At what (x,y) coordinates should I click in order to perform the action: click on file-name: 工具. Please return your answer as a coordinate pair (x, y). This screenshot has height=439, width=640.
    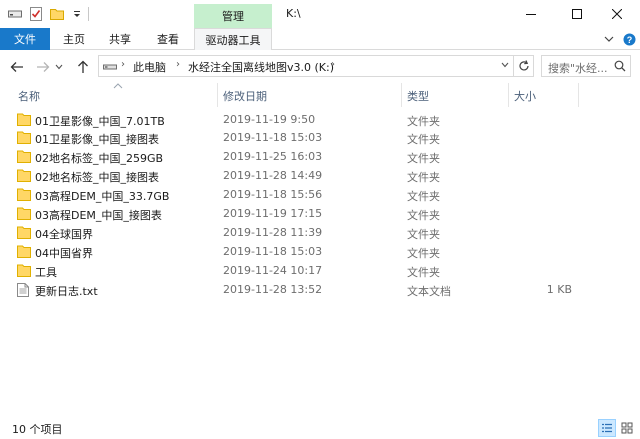
    Looking at the image, I should click on (46, 272).